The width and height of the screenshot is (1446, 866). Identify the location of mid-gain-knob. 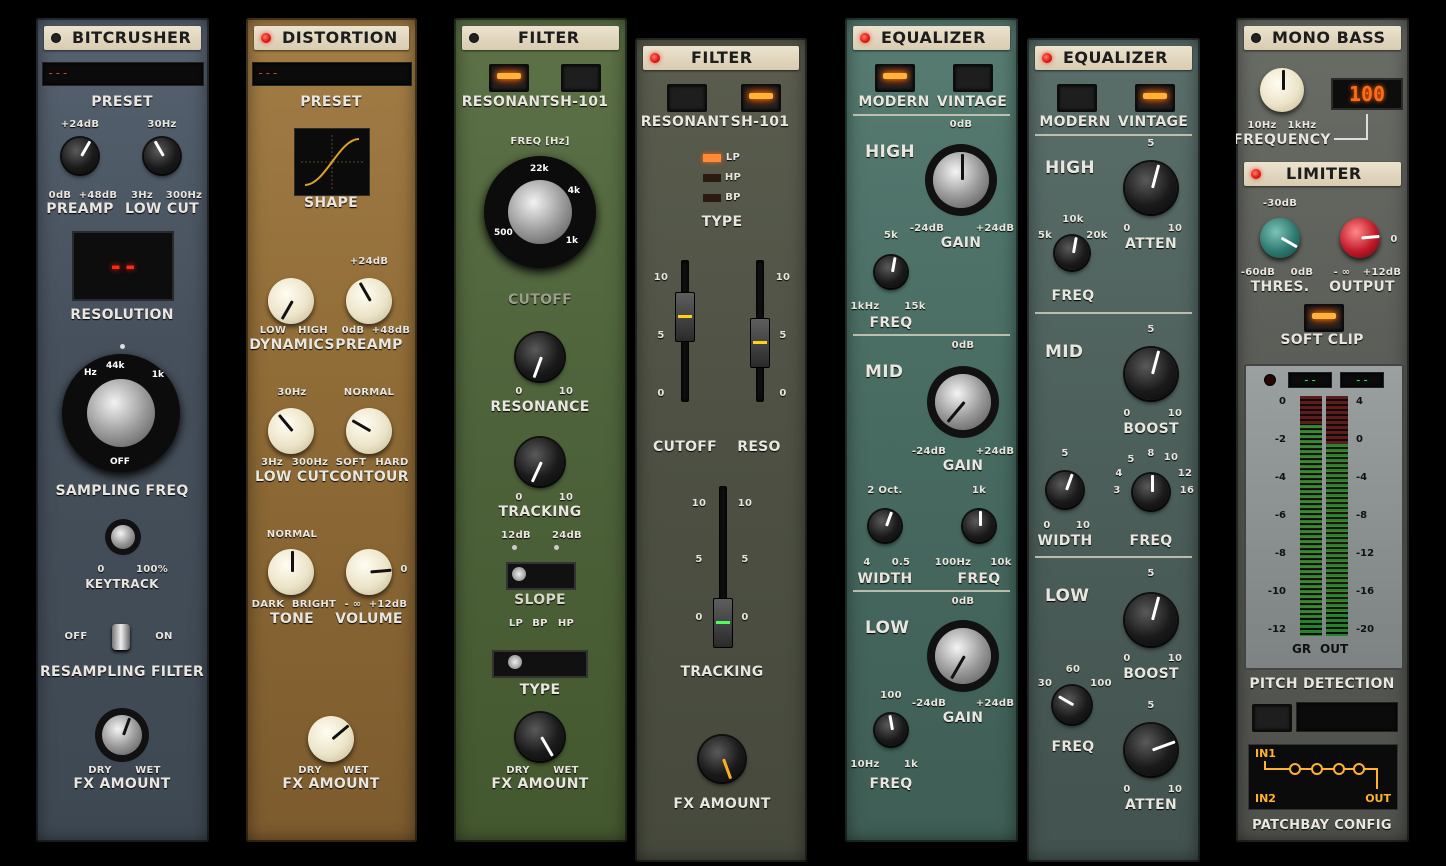
(963, 402).